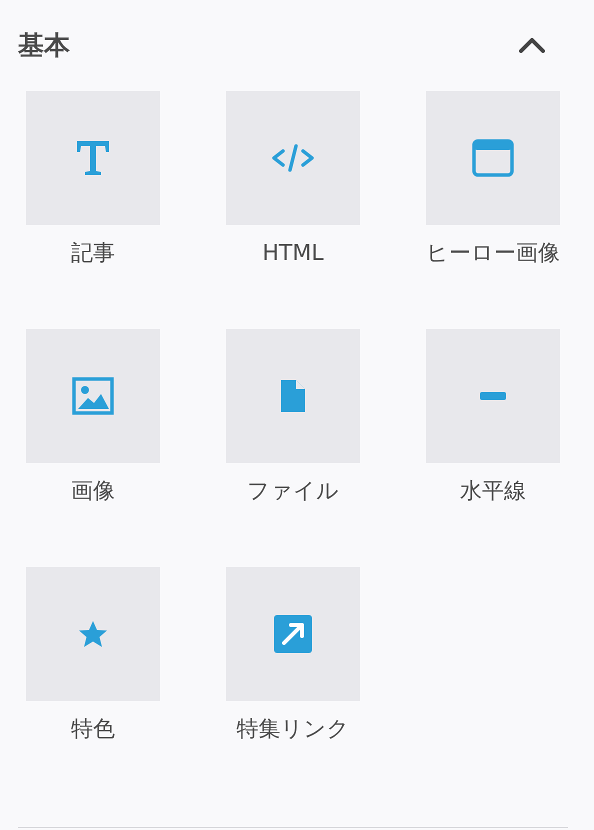 The width and height of the screenshot is (594, 830). I want to click on file-icon, so click(293, 396).